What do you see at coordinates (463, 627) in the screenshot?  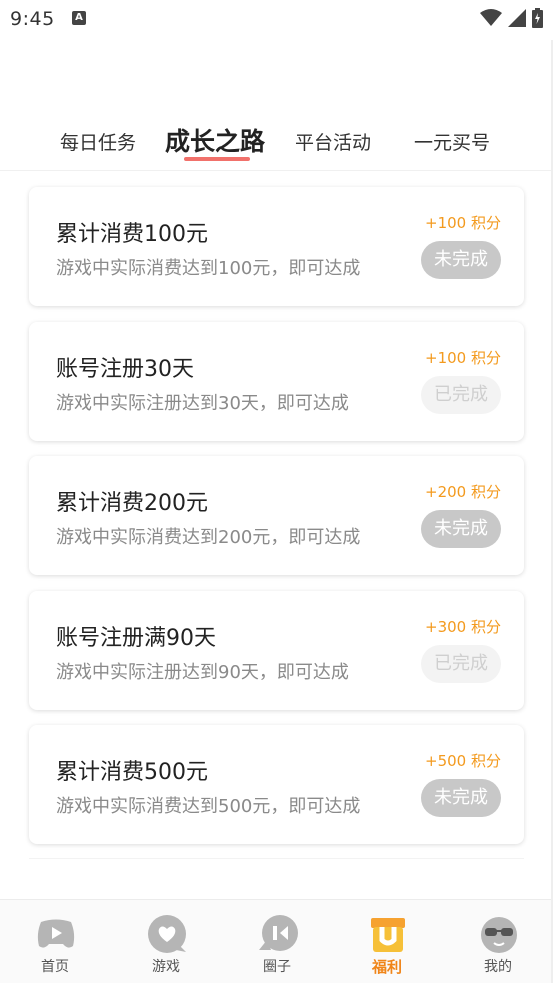 I see `task-reward: +300 积分` at bounding box center [463, 627].